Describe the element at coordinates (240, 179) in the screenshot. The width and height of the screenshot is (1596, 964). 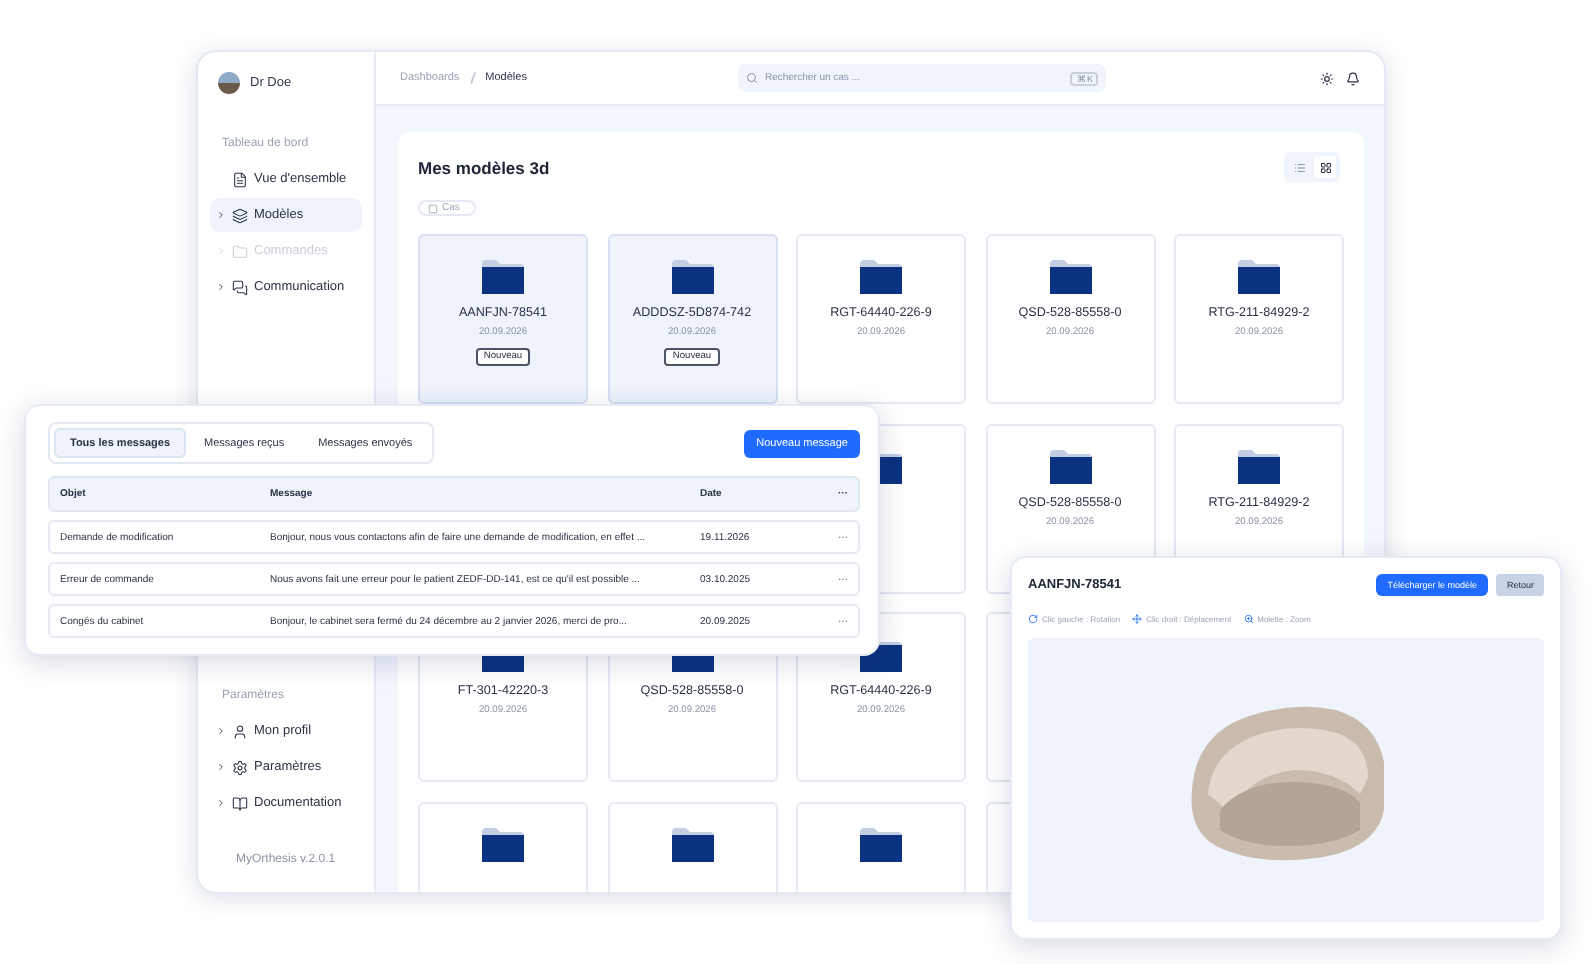
I see `document-icon` at that location.